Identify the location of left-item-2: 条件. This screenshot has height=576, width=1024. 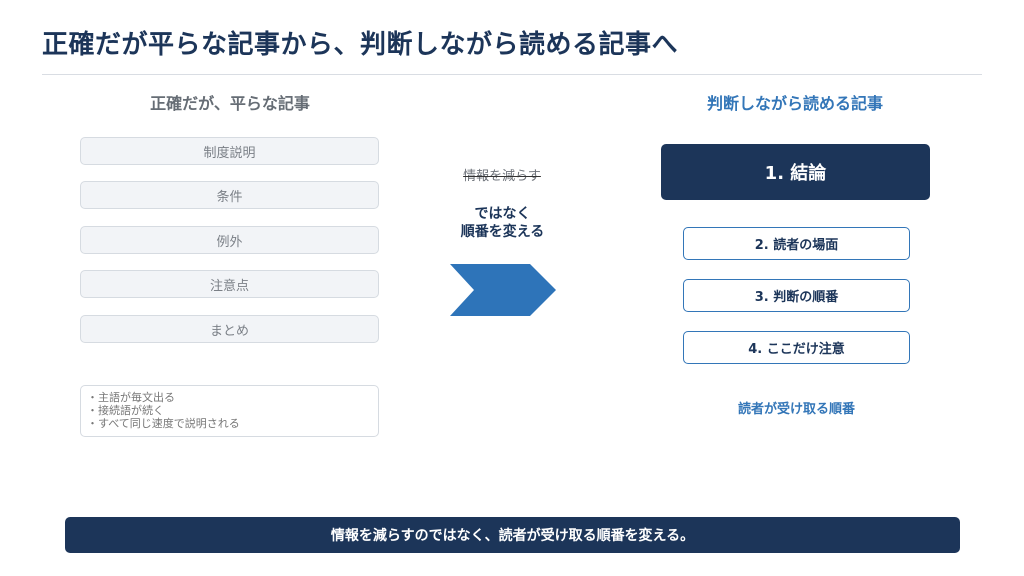
(229, 195).